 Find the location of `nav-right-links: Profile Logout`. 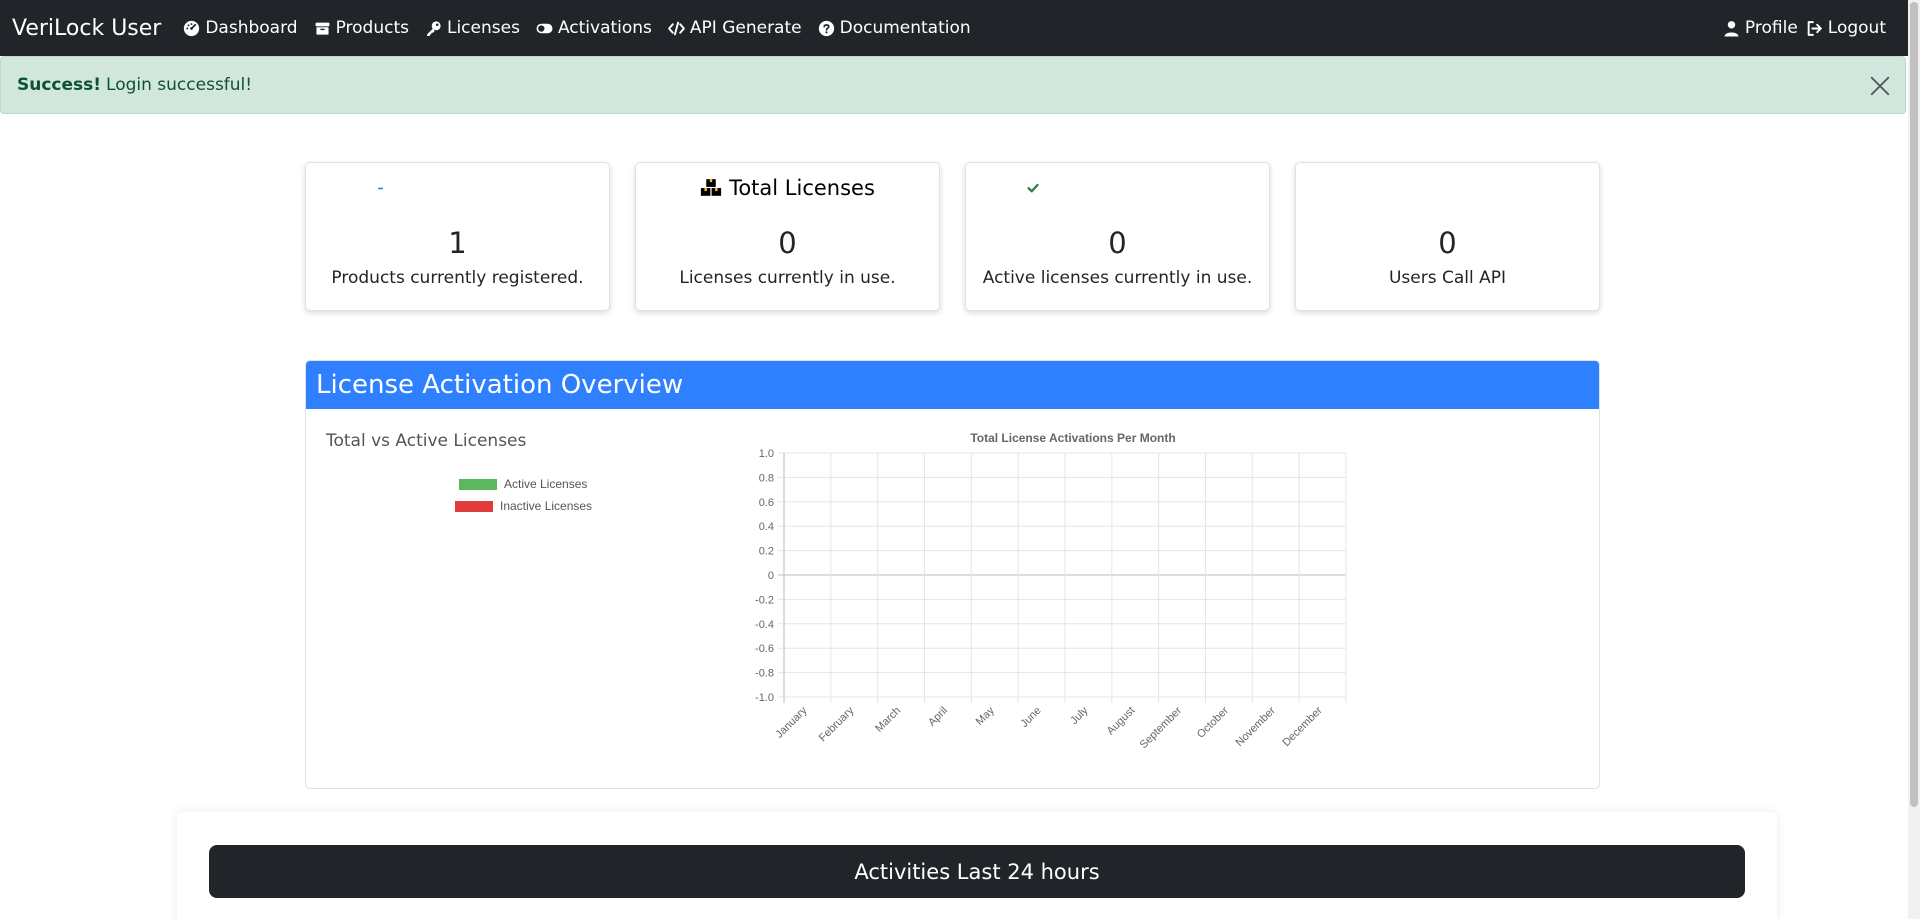

nav-right-links: Profile Logout is located at coordinates (1804, 28).